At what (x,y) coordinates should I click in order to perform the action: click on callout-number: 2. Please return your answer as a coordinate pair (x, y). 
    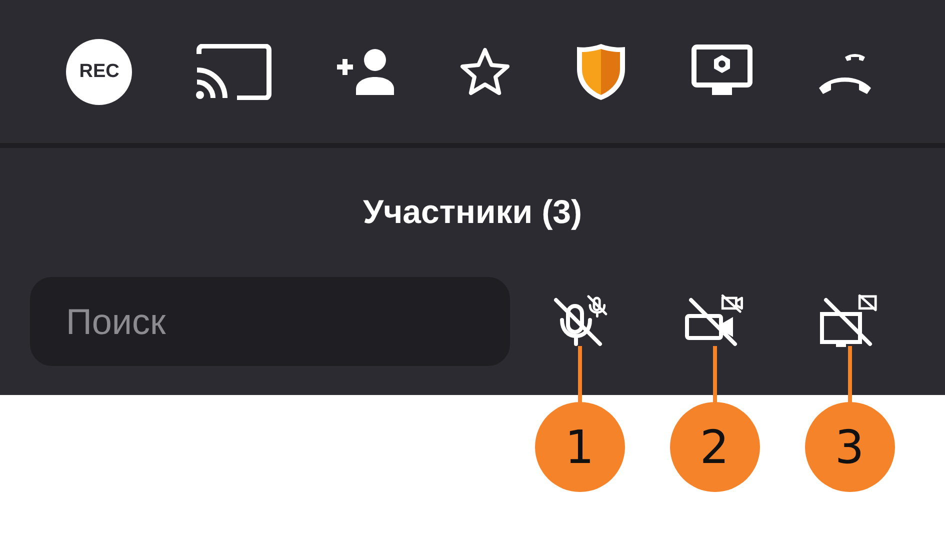
    Looking at the image, I should click on (715, 447).